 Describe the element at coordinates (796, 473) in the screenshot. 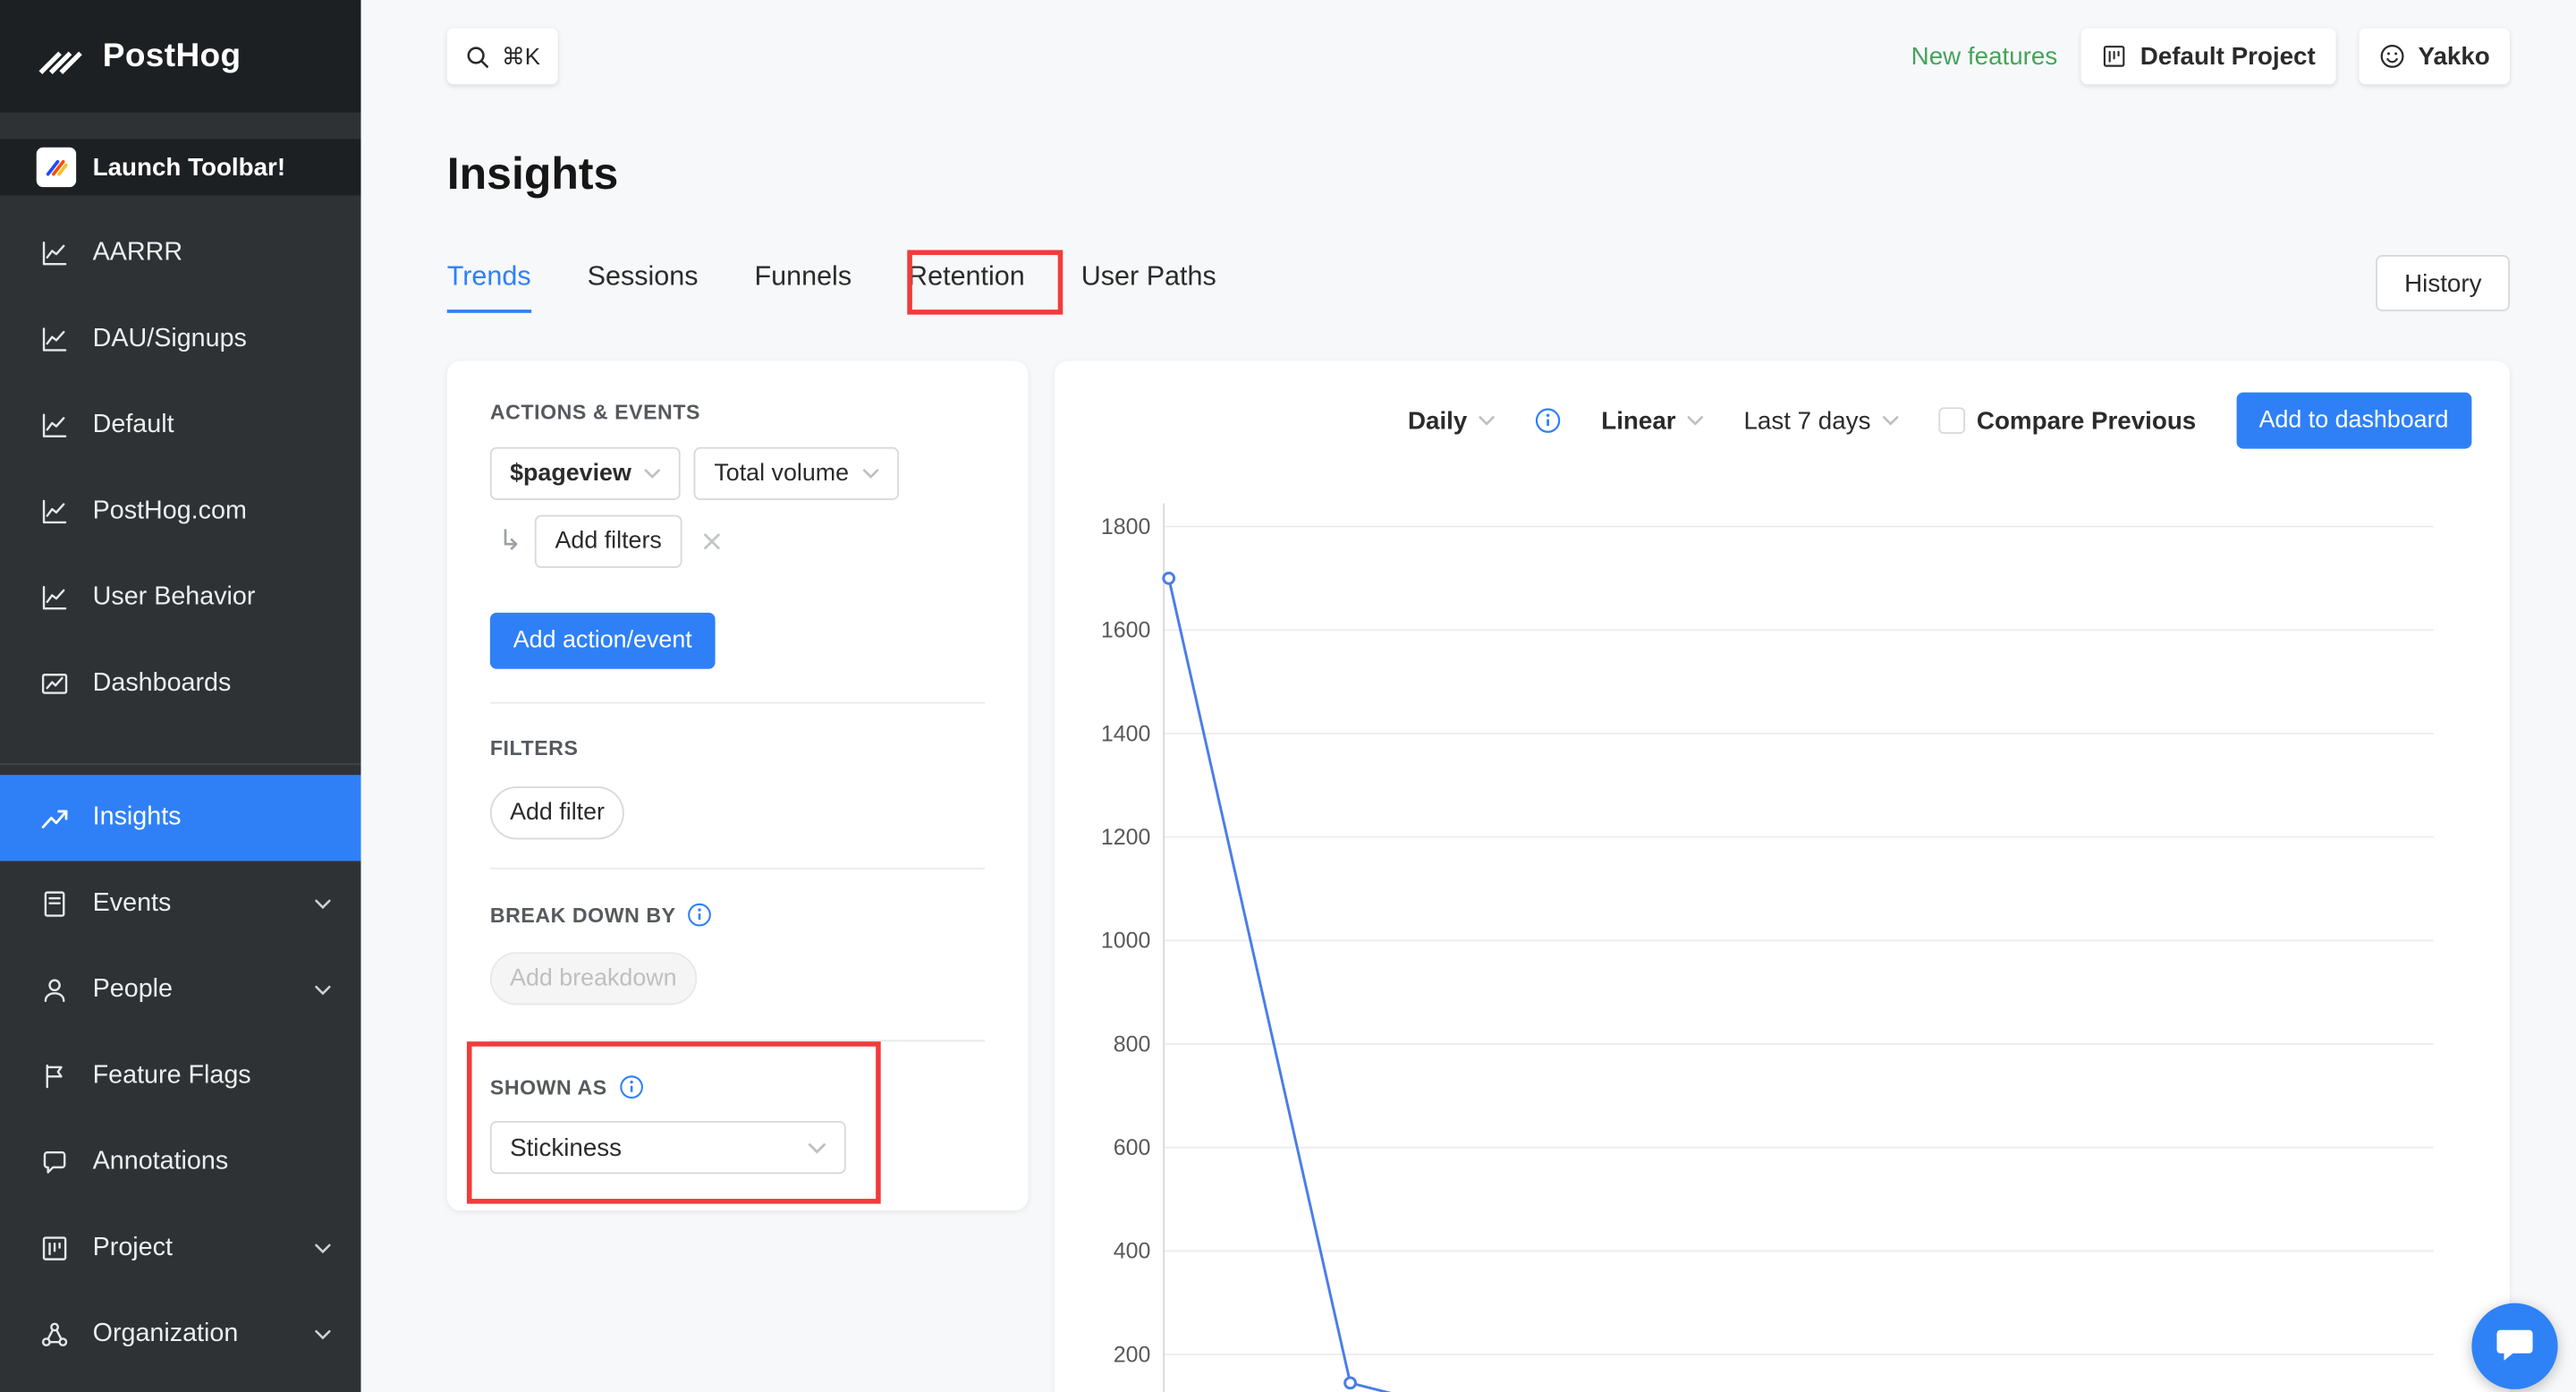

I see `math-selector: Total volume` at that location.